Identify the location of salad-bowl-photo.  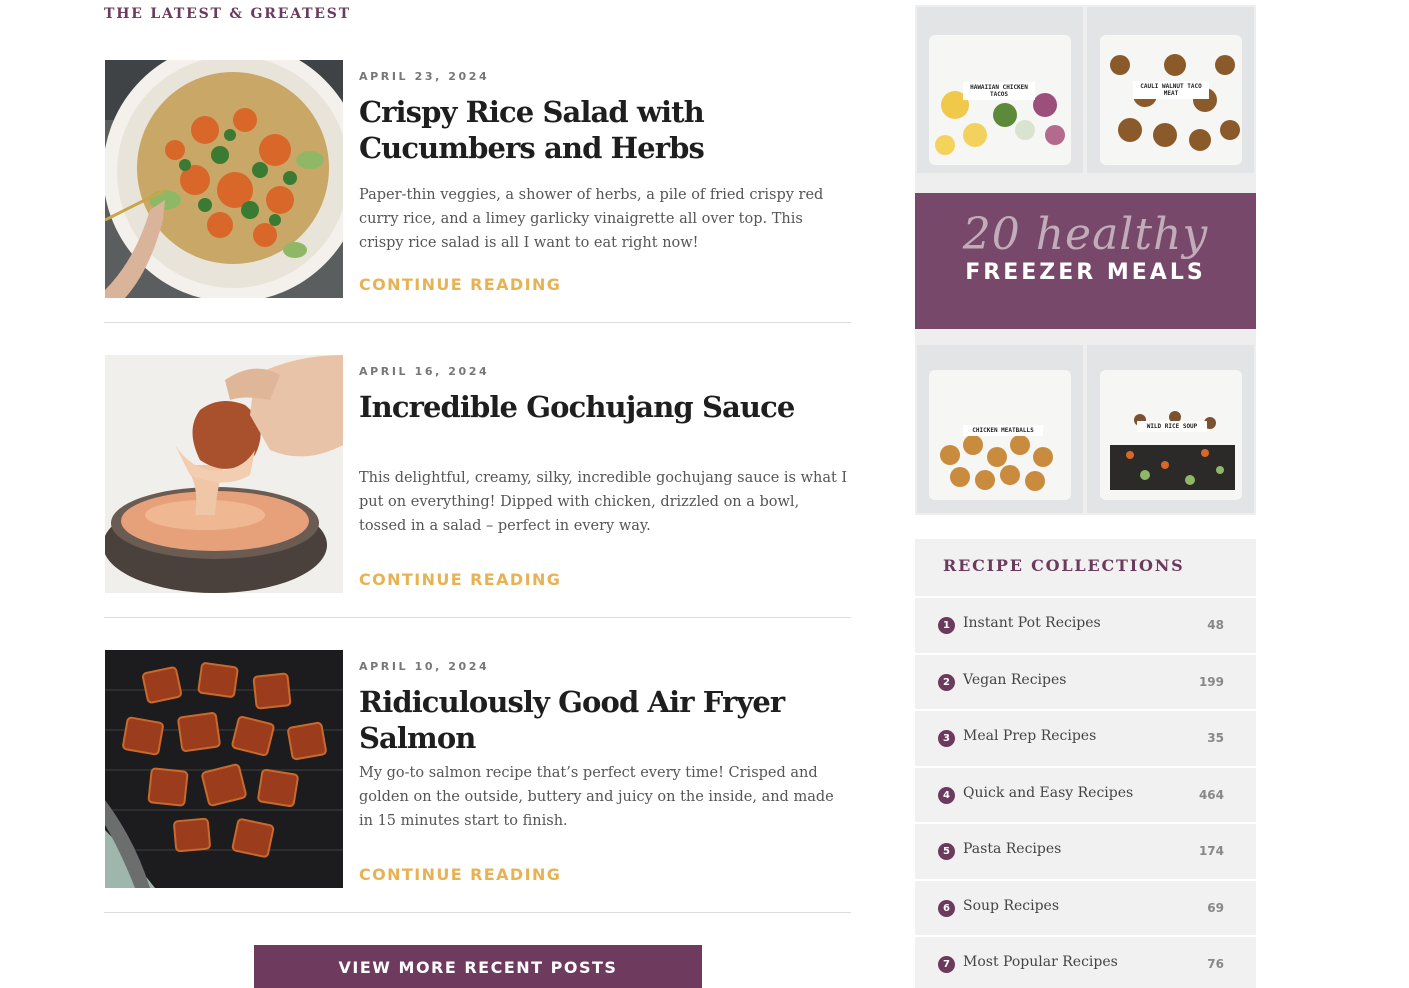
(224, 179).